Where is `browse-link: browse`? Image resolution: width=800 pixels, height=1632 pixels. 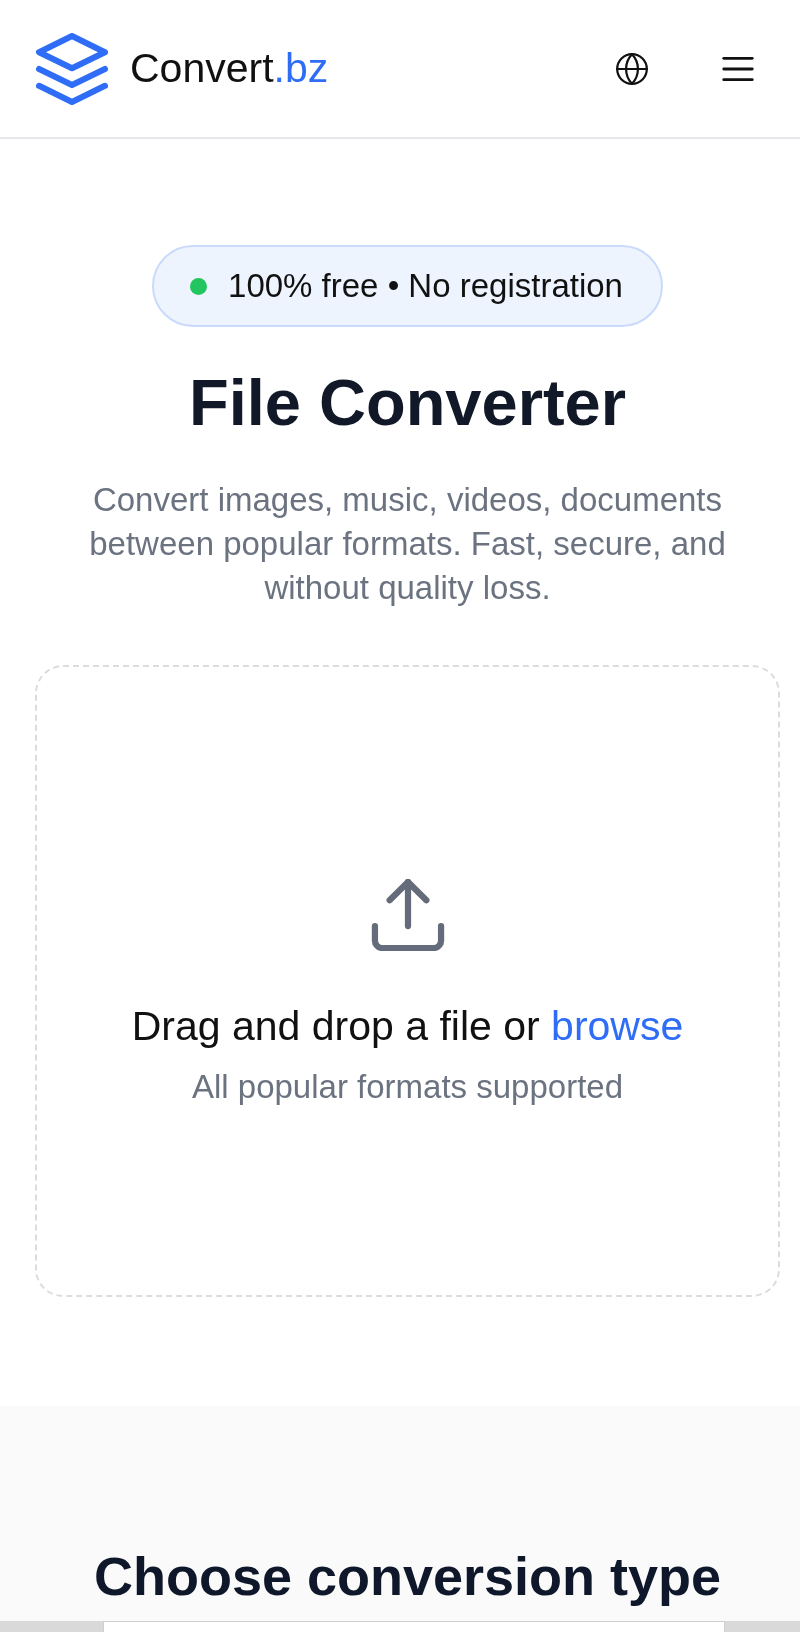
browse-link: browse is located at coordinates (617, 1026).